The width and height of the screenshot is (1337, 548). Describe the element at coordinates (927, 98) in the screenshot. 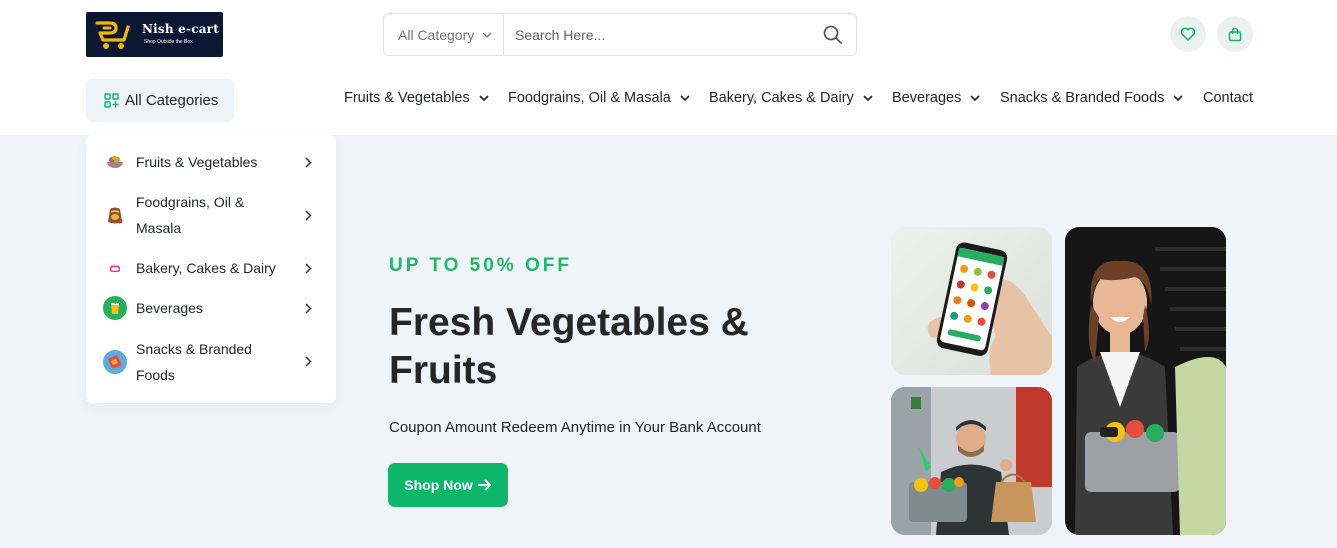

I see `nav-item-label: Beverages` at that location.